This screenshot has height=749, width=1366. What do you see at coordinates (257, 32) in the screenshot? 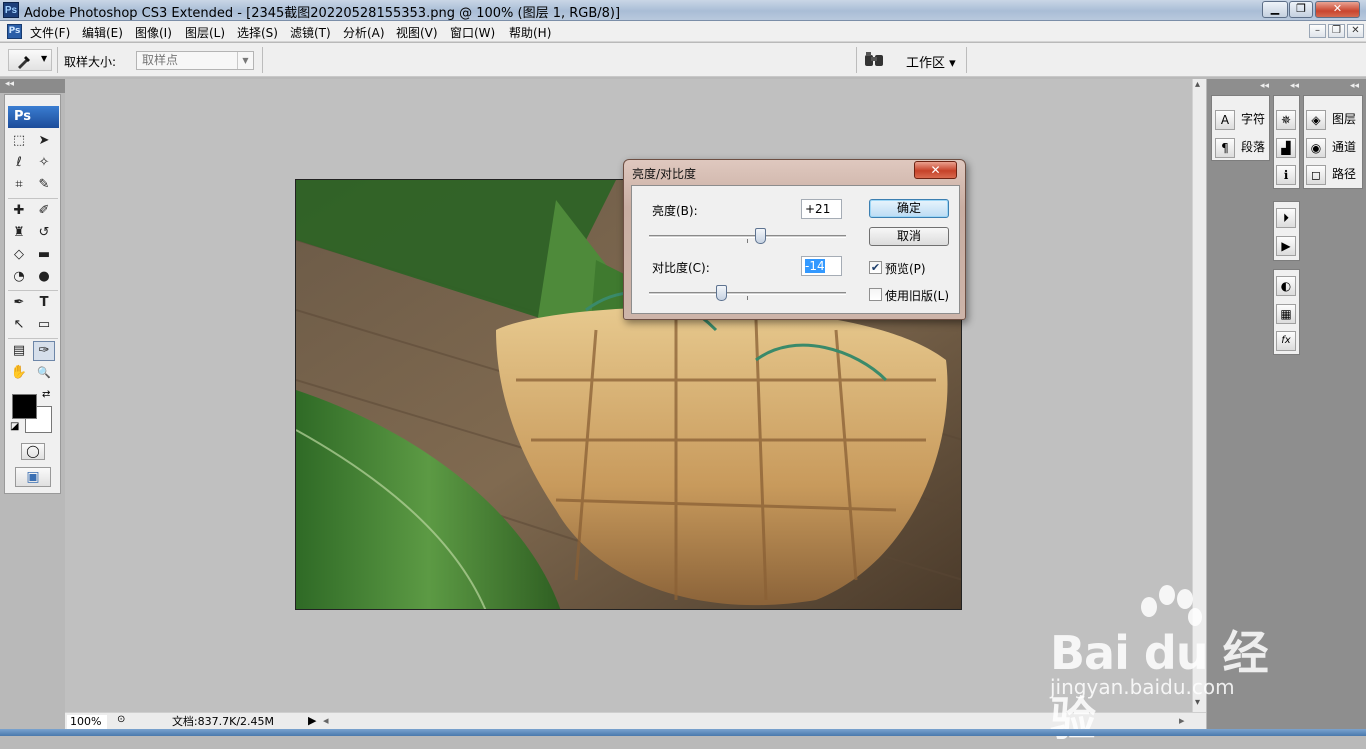
I see `menu-select: 选择(S)` at bounding box center [257, 32].